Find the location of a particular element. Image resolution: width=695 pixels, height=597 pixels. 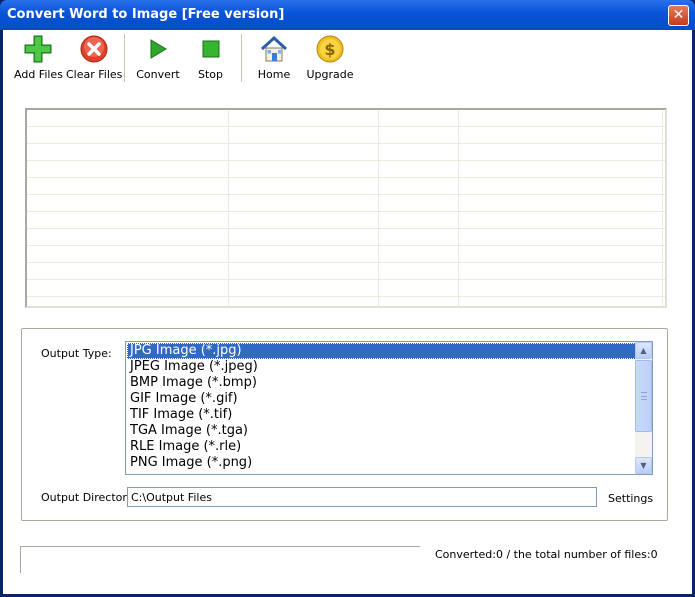

format-option: BMP Image (*.bmp) is located at coordinates (381, 383).